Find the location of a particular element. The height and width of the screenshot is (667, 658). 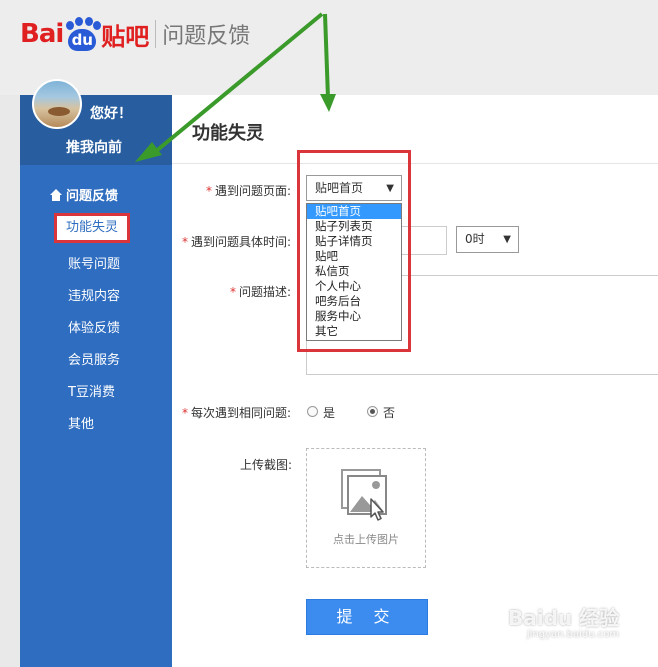

radio-yes-label: 是 is located at coordinates (329, 413).